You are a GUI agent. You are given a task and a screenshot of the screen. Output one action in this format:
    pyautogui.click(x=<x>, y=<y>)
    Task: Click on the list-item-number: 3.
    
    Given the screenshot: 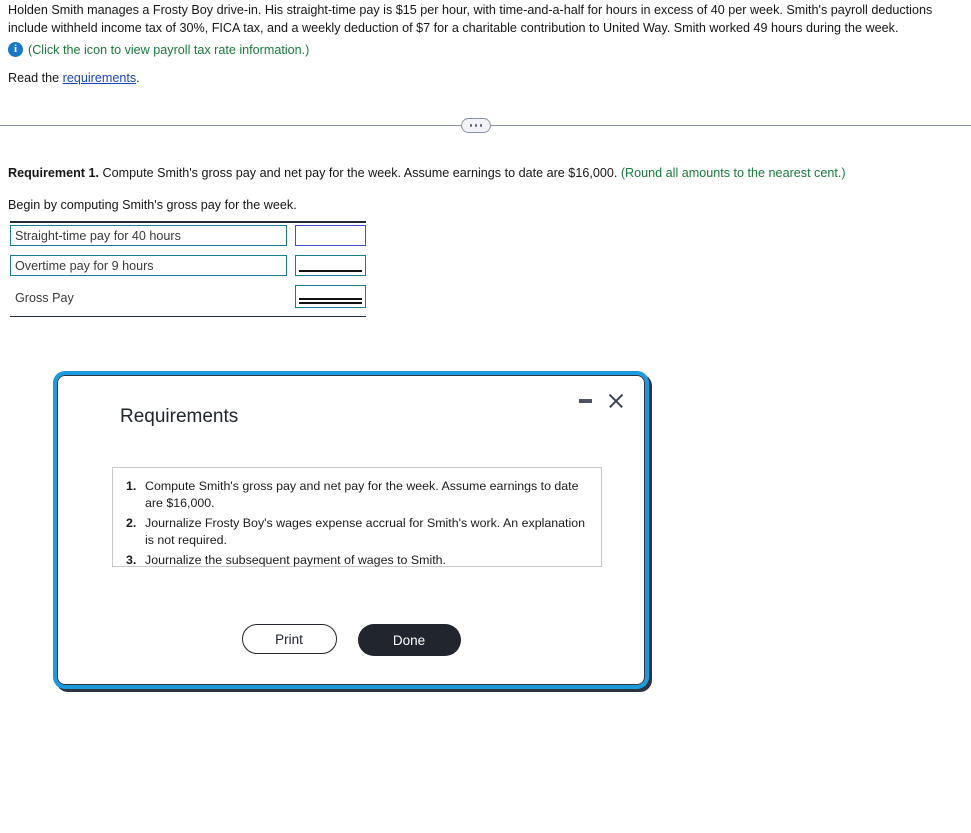 What is the action you would take?
    pyautogui.click(x=131, y=560)
    